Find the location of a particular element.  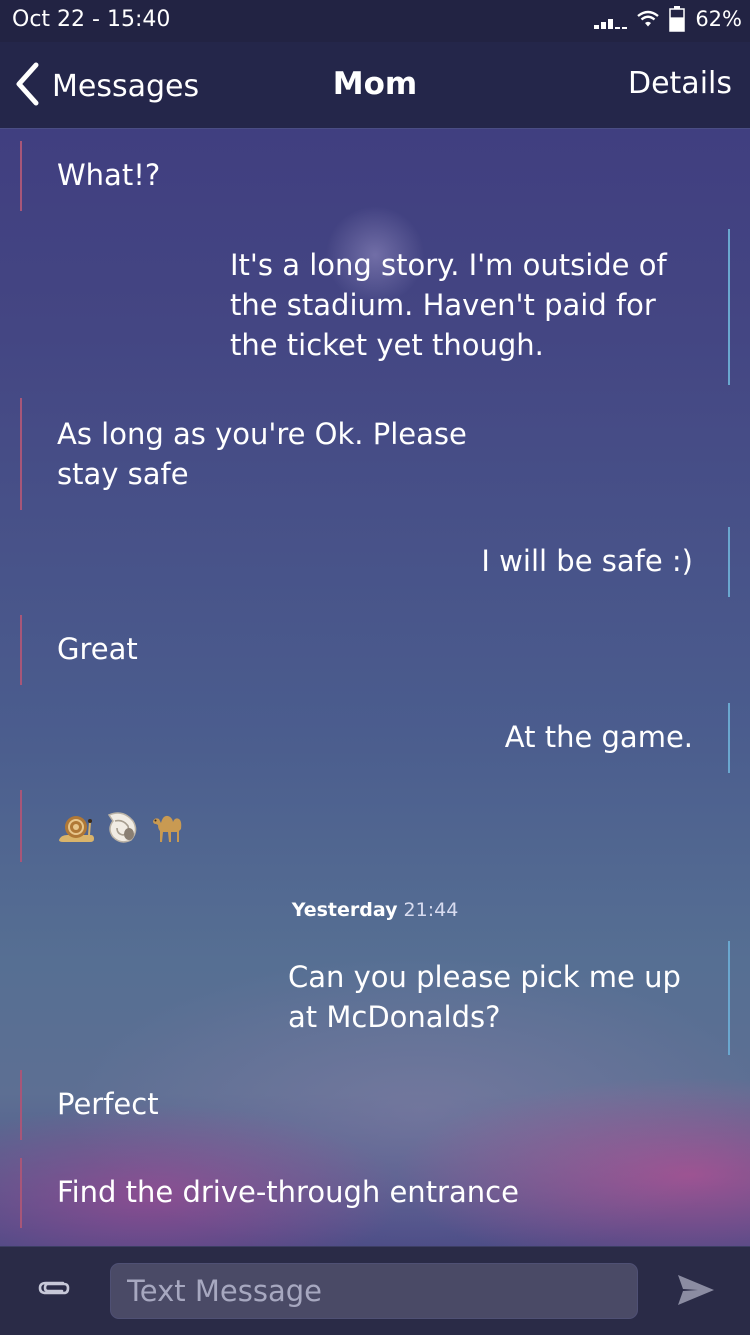

incoming-message: As long as you're Ok. Please stay safe is located at coordinates (263, 454).